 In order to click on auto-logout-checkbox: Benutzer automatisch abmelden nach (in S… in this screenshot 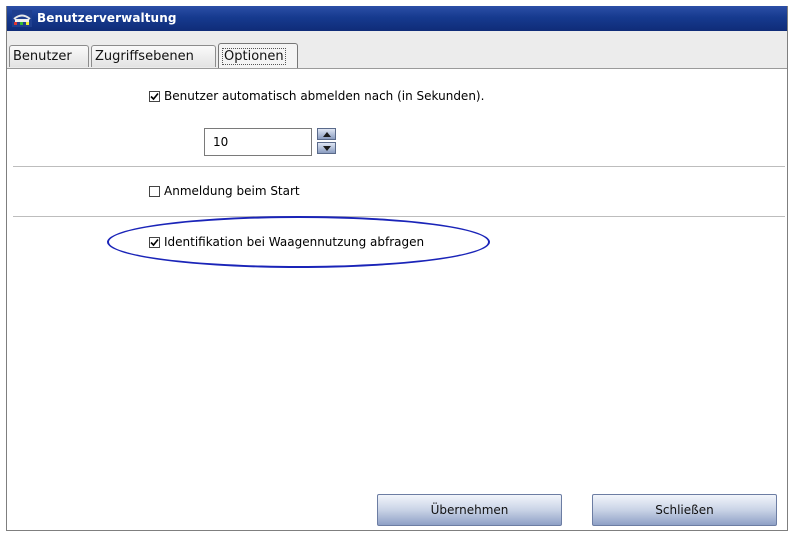, I will do `click(316, 96)`.